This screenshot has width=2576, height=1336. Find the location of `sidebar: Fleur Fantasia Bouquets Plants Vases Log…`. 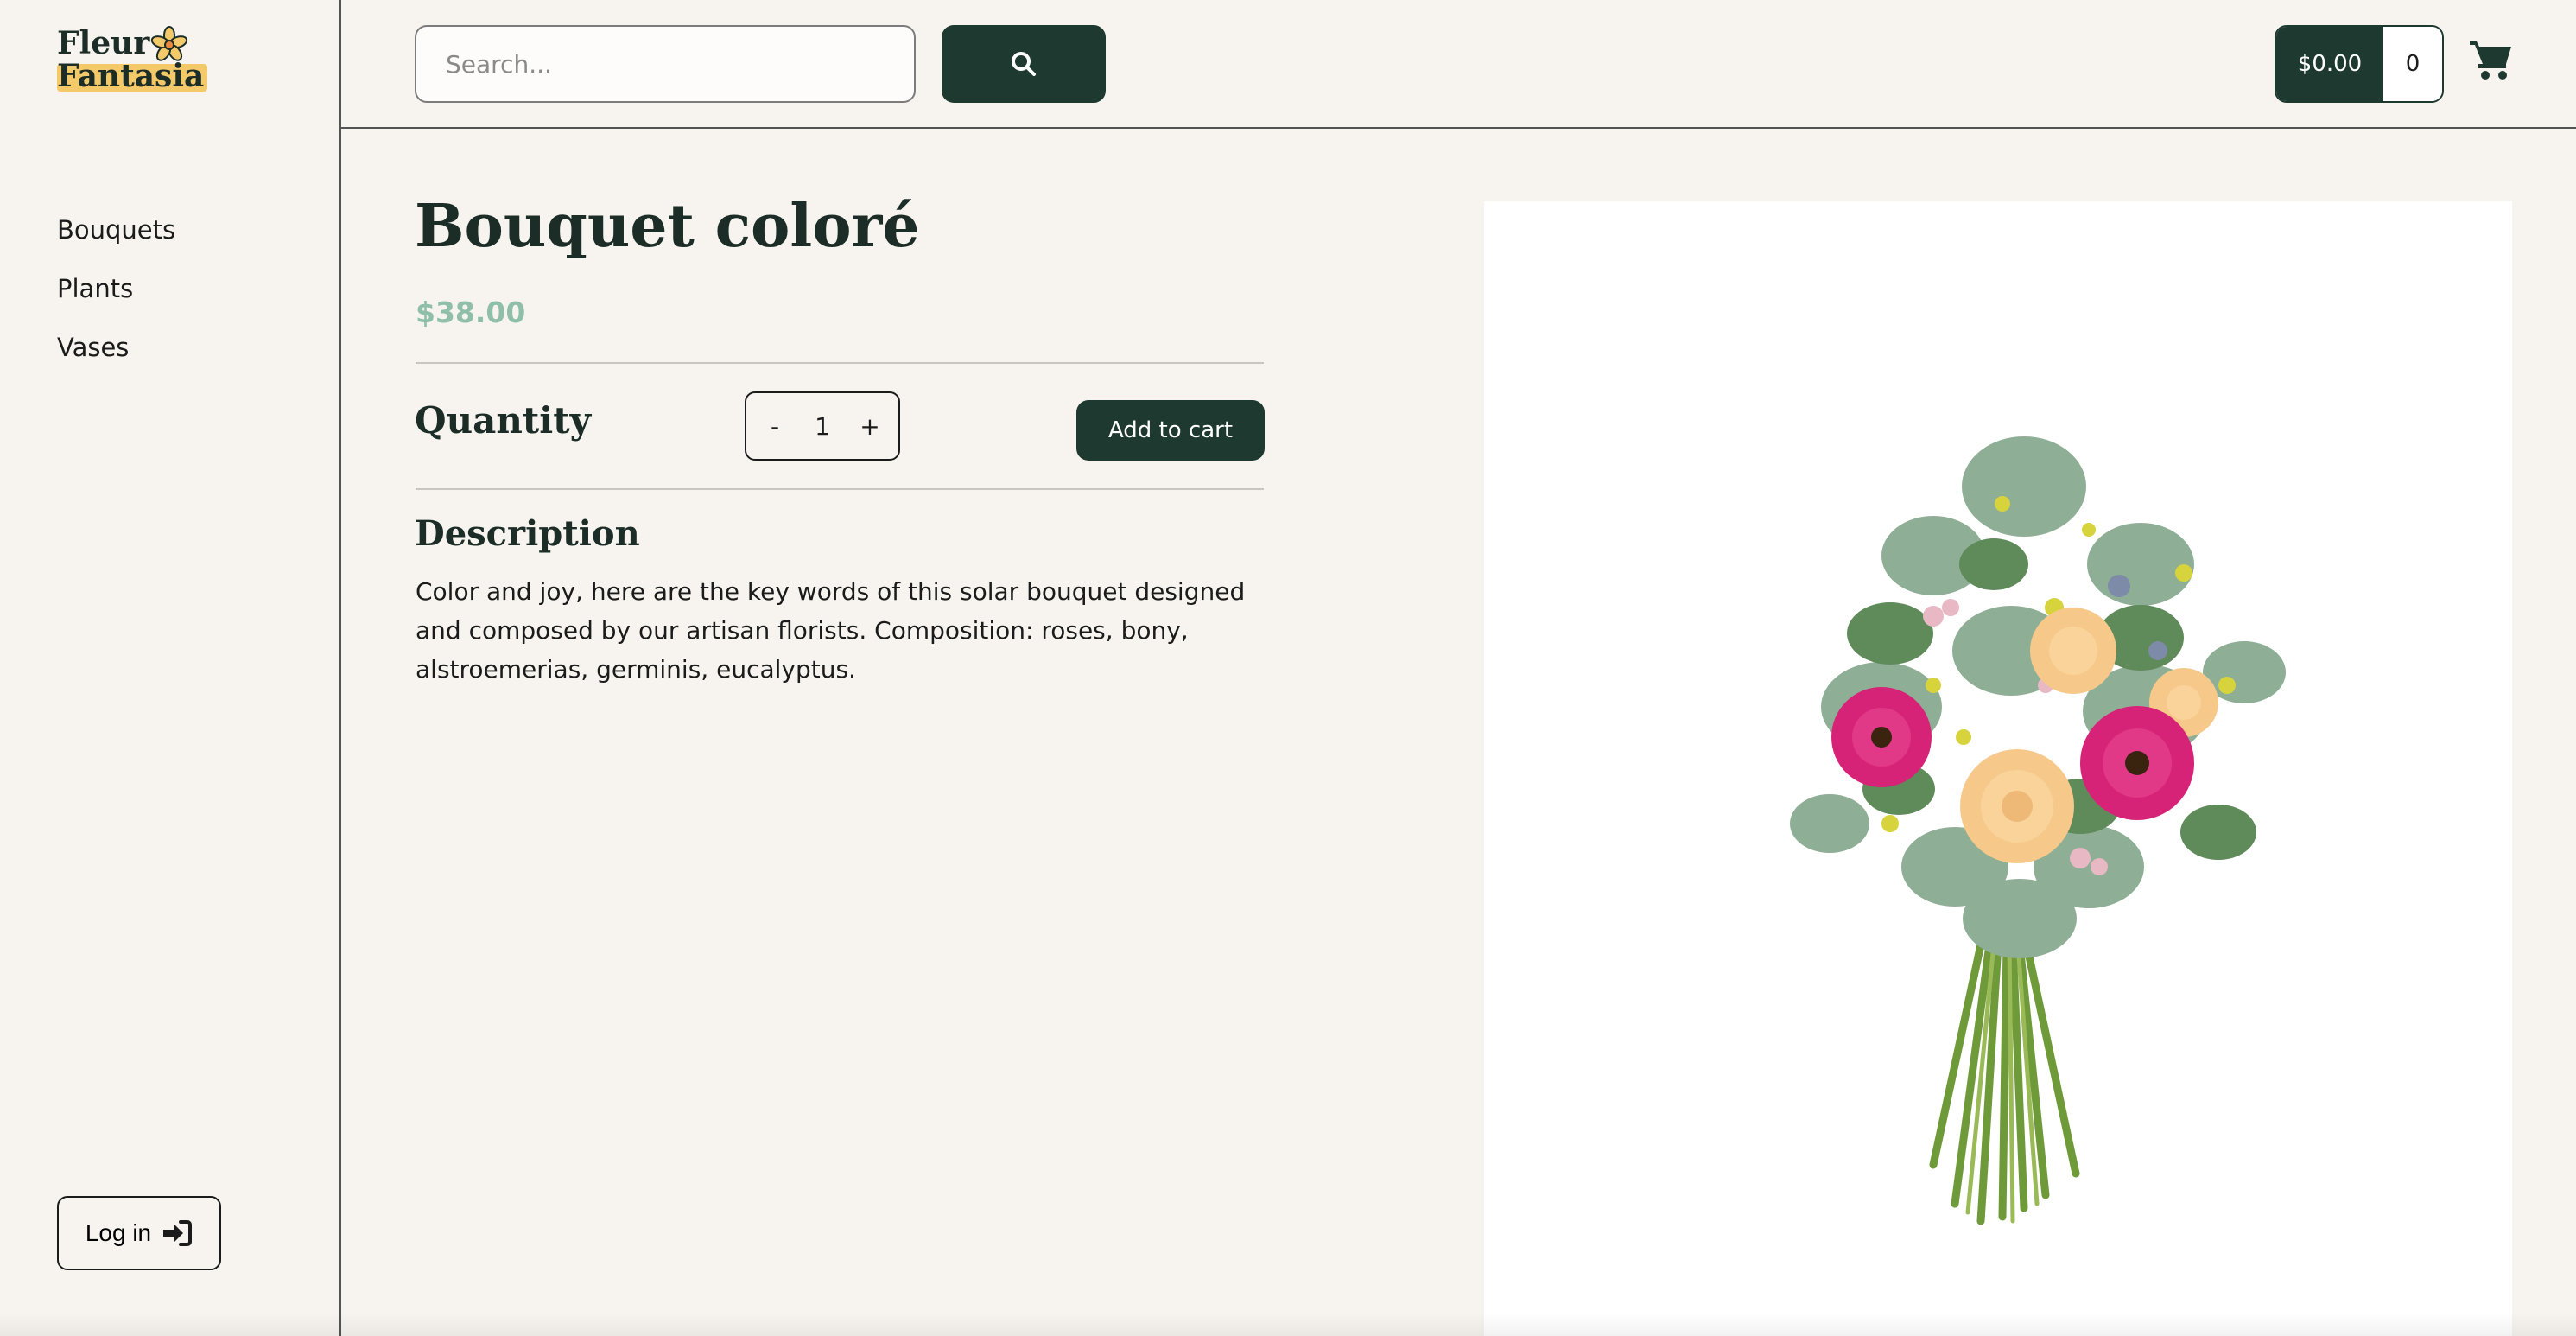

sidebar: Fleur Fantasia Bouquets Plants Vases Log… is located at coordinates (170, 668).